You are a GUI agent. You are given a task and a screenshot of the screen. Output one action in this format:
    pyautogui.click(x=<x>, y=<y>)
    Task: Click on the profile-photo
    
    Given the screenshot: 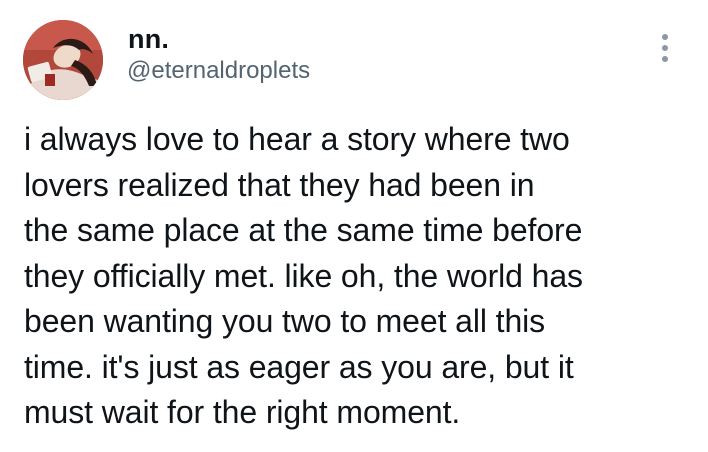 What is the action you would take?
    pyautogui.click(x=63, y=60)
    